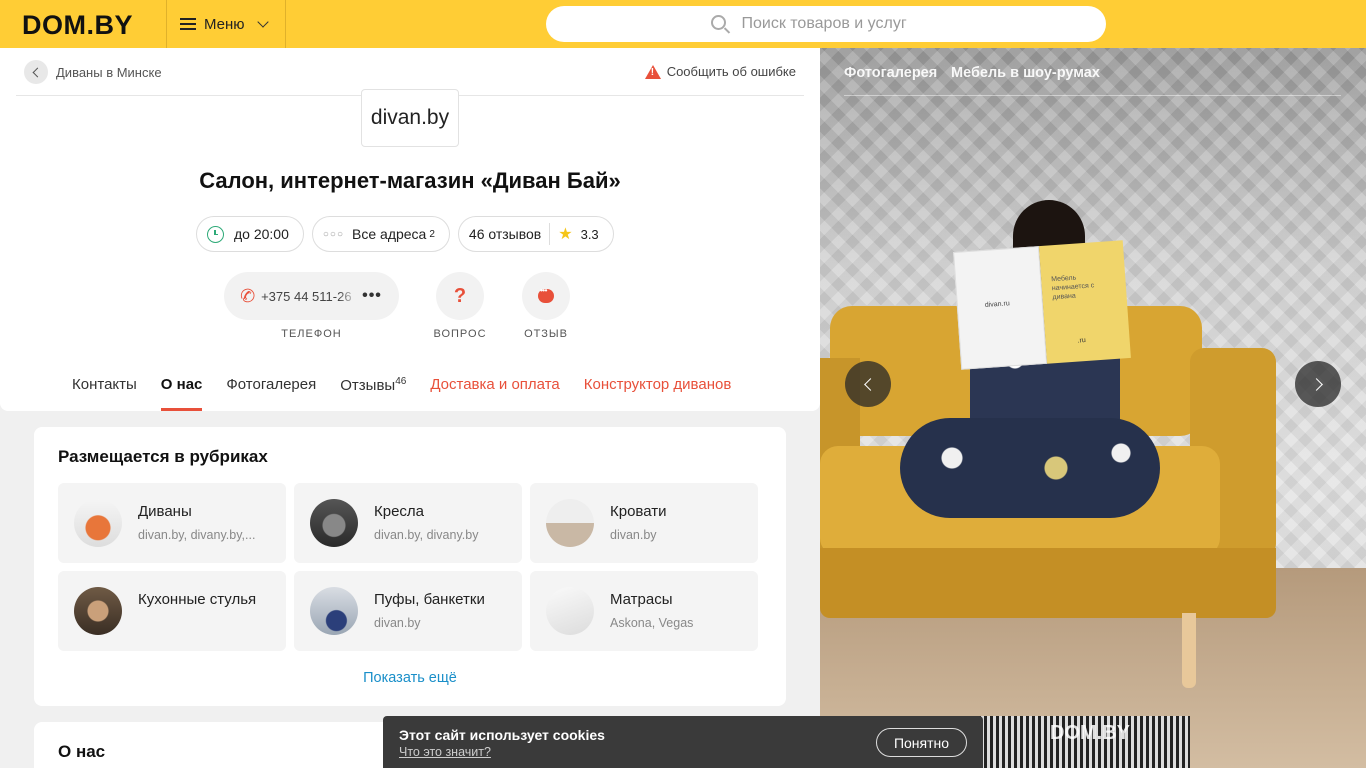 This screenshot has height=768, width=1366. I want to click on tab-about: О нас, so click(181, 387).